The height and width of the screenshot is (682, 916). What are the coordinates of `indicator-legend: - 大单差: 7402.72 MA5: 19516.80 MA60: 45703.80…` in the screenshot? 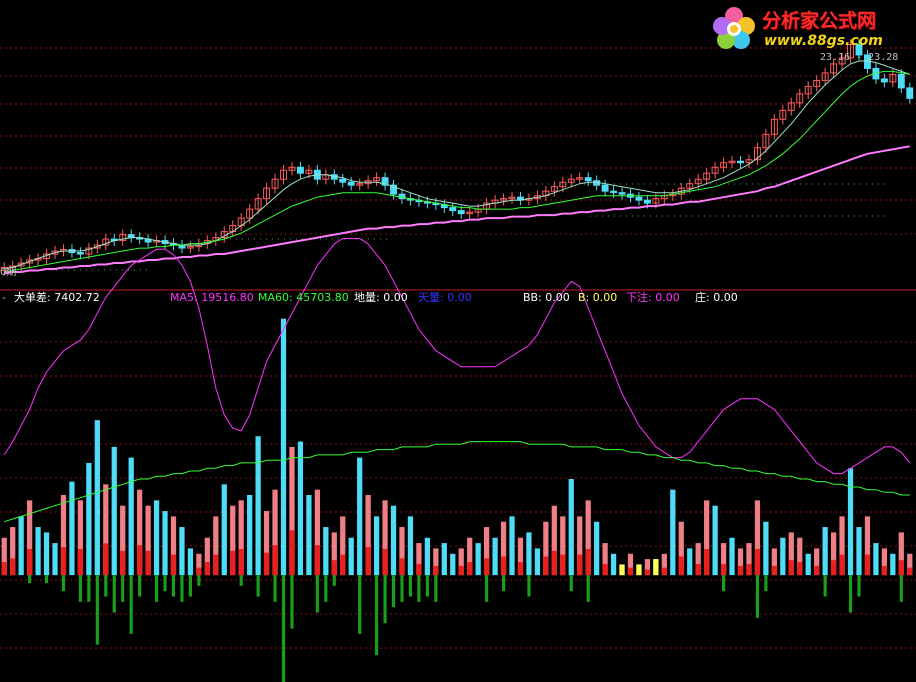 It's located at (458, 299).